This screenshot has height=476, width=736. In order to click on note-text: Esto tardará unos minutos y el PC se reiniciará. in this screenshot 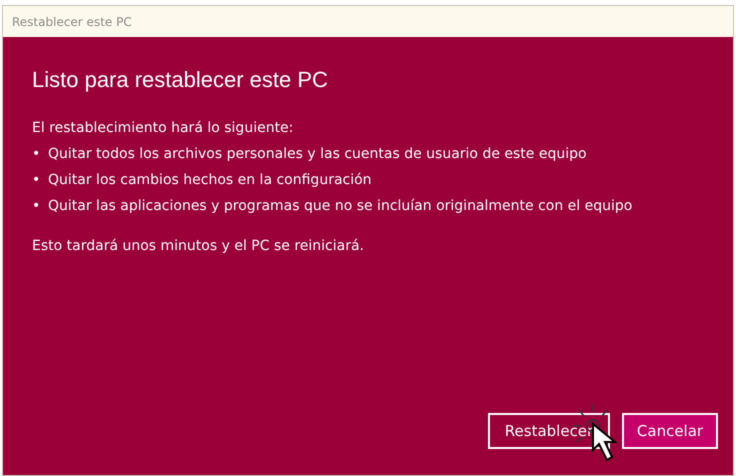, I will do `click(198, 246)`.